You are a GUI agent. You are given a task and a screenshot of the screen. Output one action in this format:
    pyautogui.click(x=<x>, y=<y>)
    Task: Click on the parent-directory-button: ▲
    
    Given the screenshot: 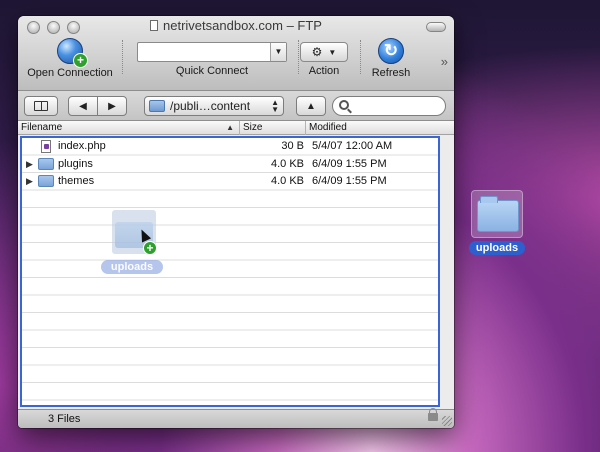 What is the action you would take?
    pyautogui.click(x=311, y=106)
    